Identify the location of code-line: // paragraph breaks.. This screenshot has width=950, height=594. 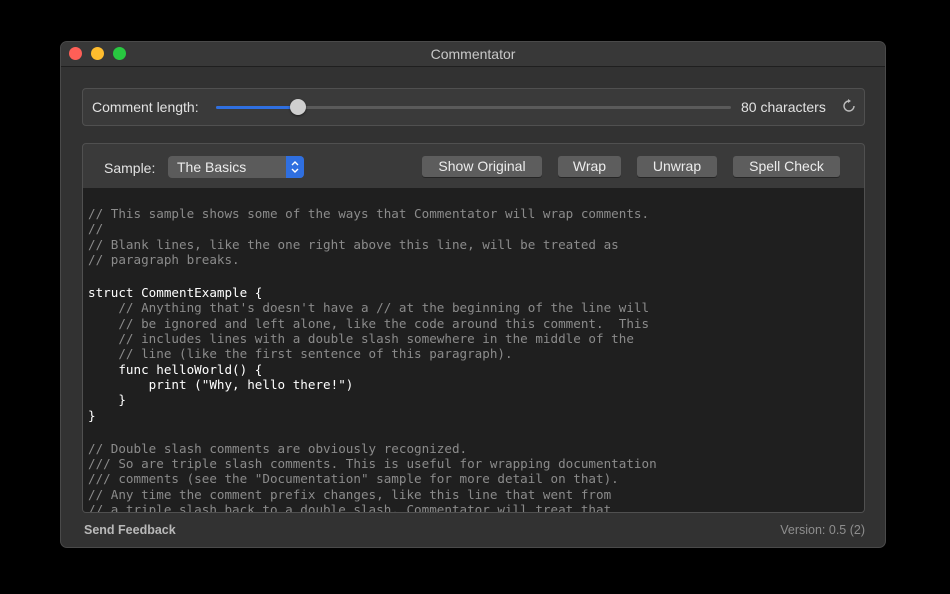
(164, 259).